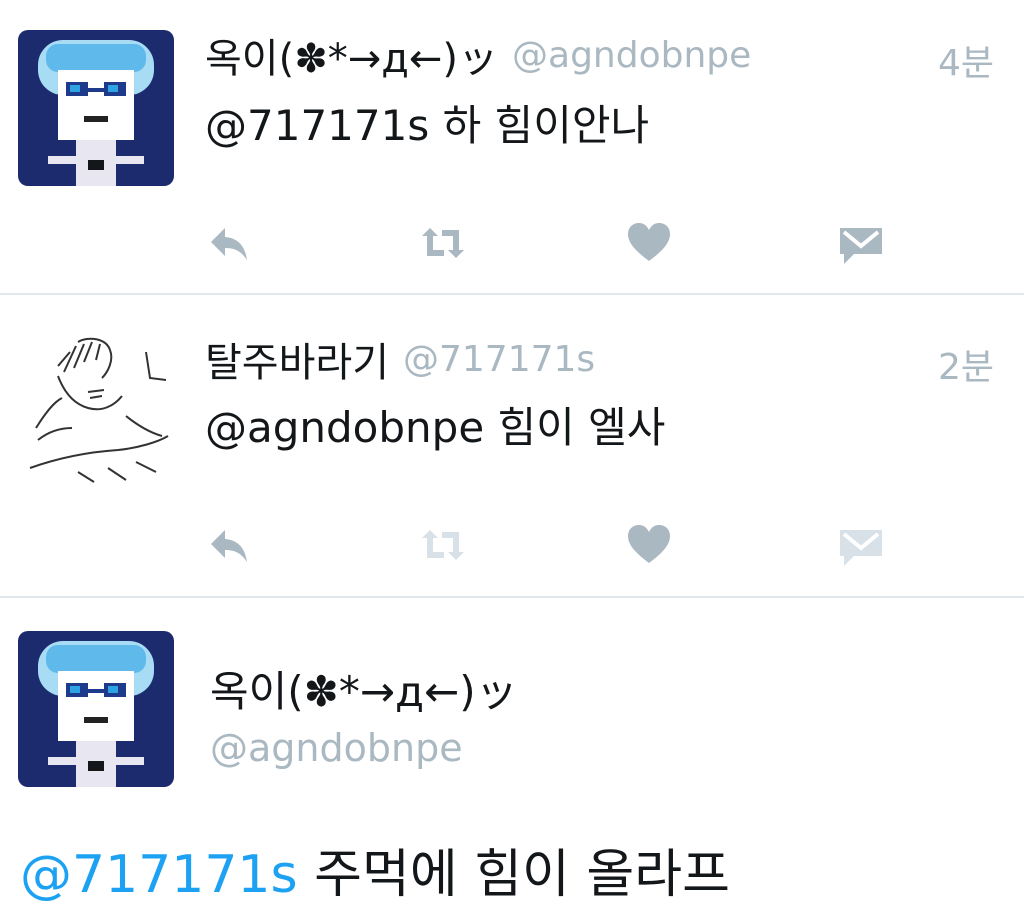 The width and height of the screenshot is (1024, 907). Describe the element at coordinates (499, 359) in the screenshot. I see `user-handle: @717171s` at that location.